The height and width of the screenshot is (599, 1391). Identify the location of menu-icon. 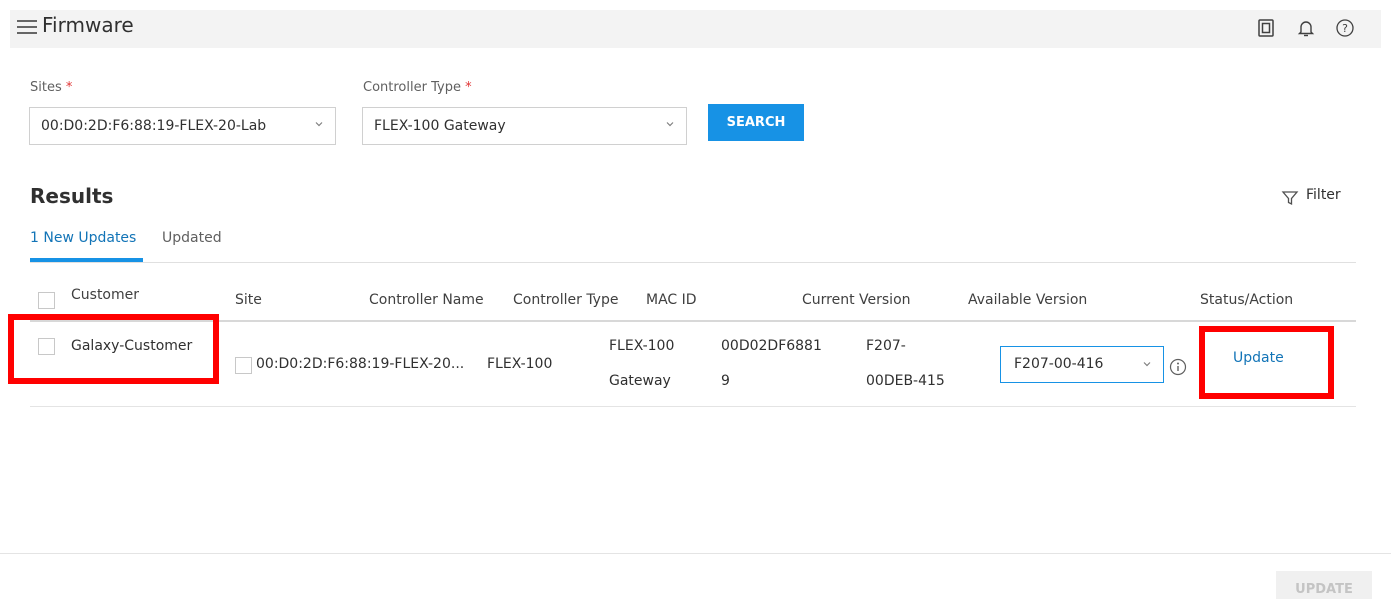
(27, 27).